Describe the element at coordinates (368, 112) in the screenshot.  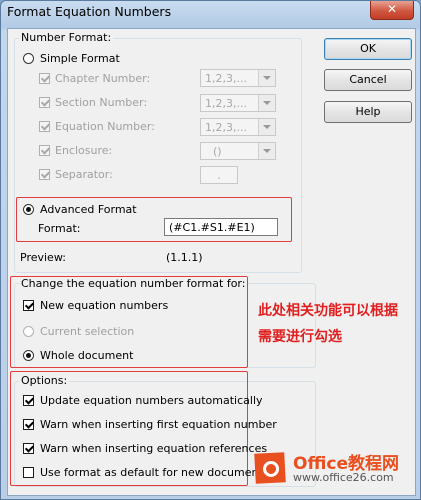
I see `help-button: Help` at that location.